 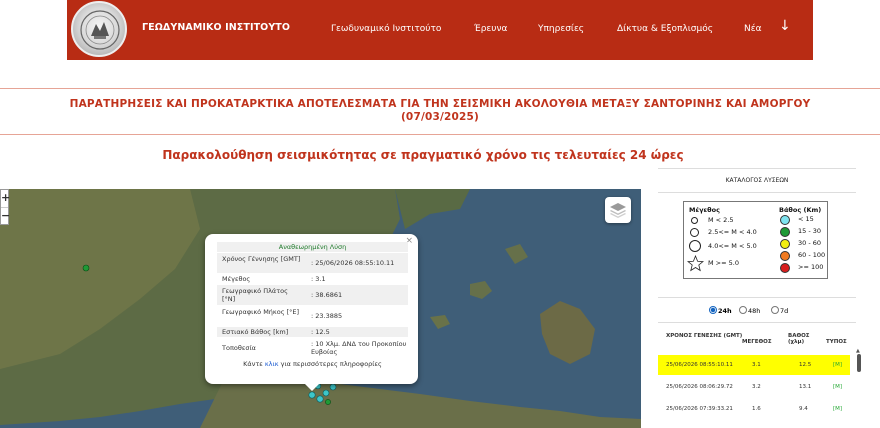 I want to click on magnitude-large-icon, so click(x=695, y=246).